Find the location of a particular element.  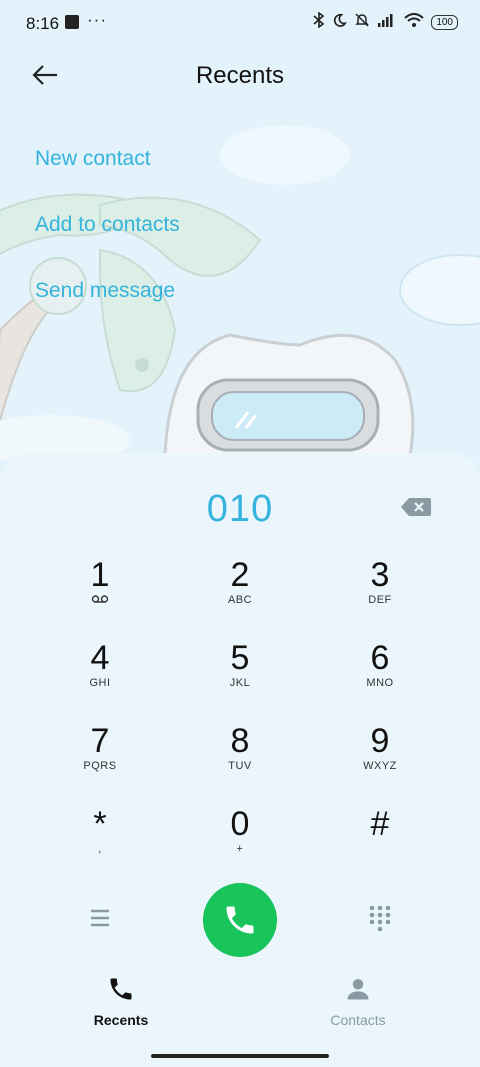

key-8: 8 TUV is located at coordinates (240, 762).